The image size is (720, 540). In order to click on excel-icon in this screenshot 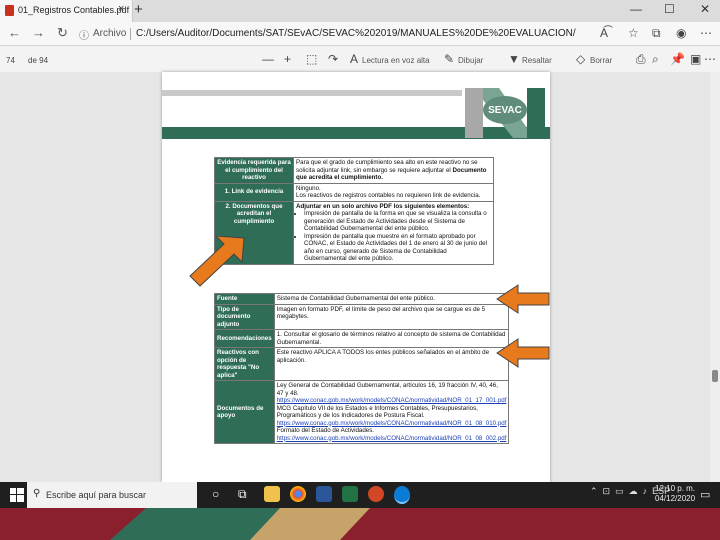, I will do `click(350, 494)`.